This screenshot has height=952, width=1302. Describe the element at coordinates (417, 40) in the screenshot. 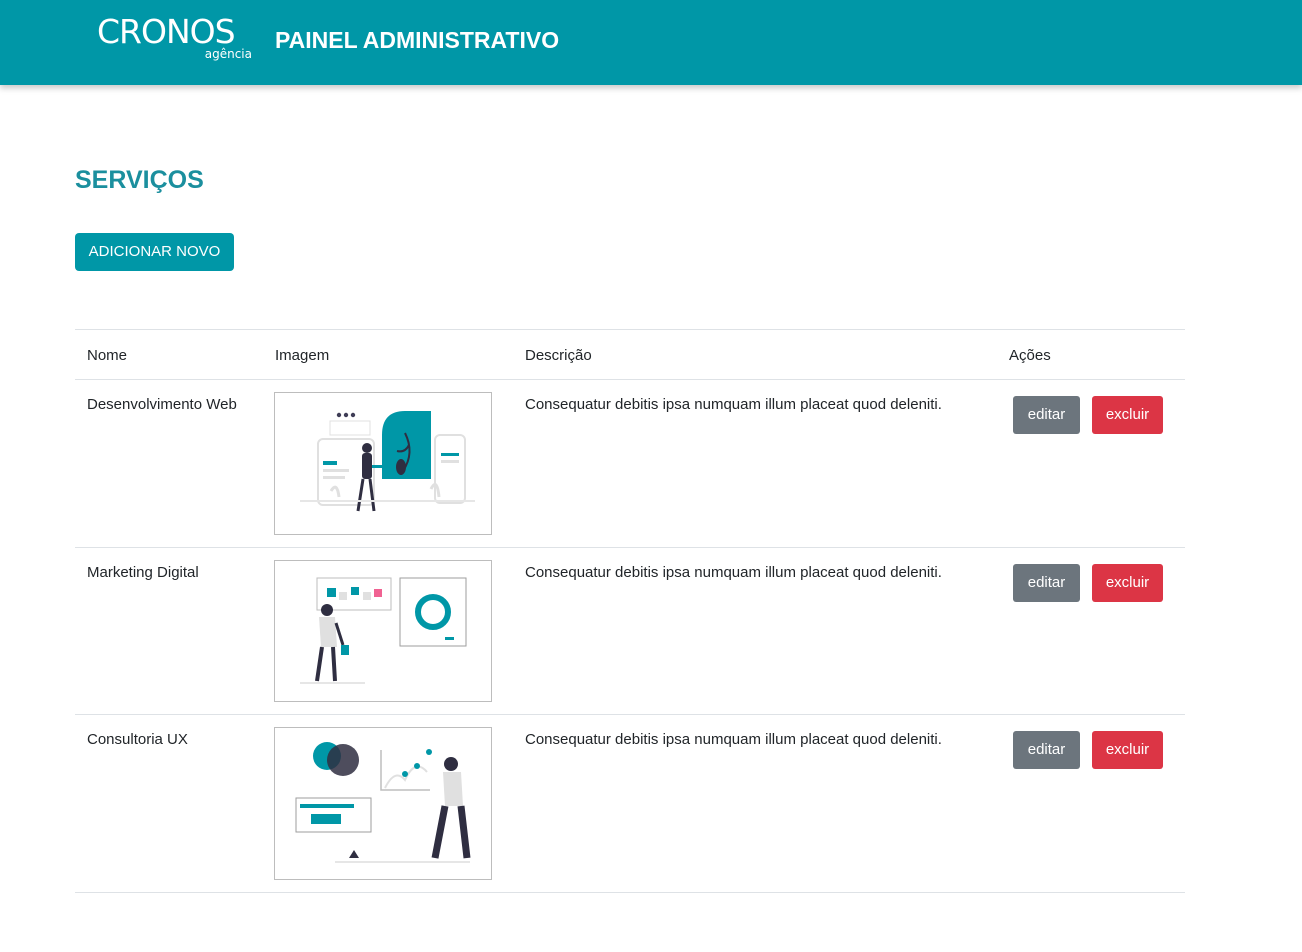

I see `admin-panel-title: PAINEL ADMINISTRATIVO` at that location.